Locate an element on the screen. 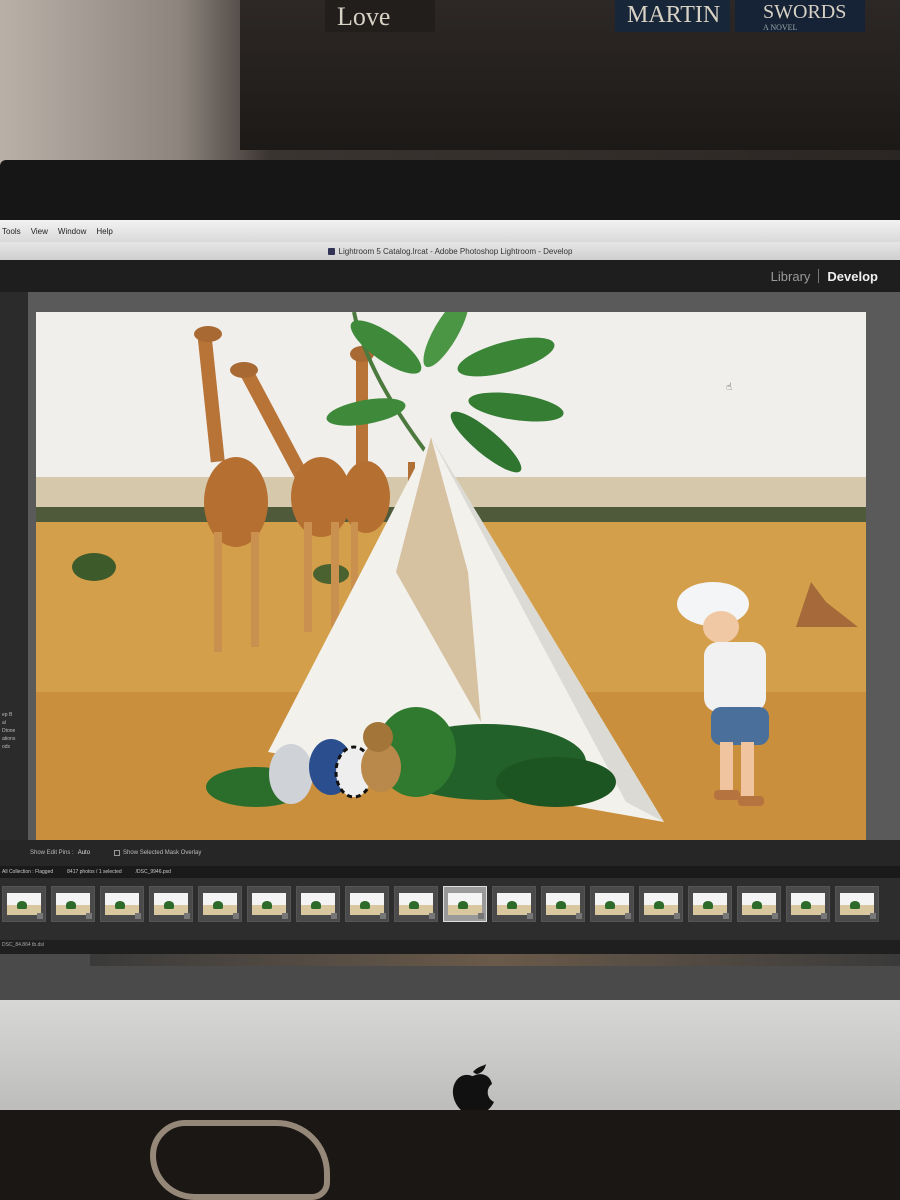  mask-overlay-label: Show Selected Mask Overlay is located at coordinates (162, 853).